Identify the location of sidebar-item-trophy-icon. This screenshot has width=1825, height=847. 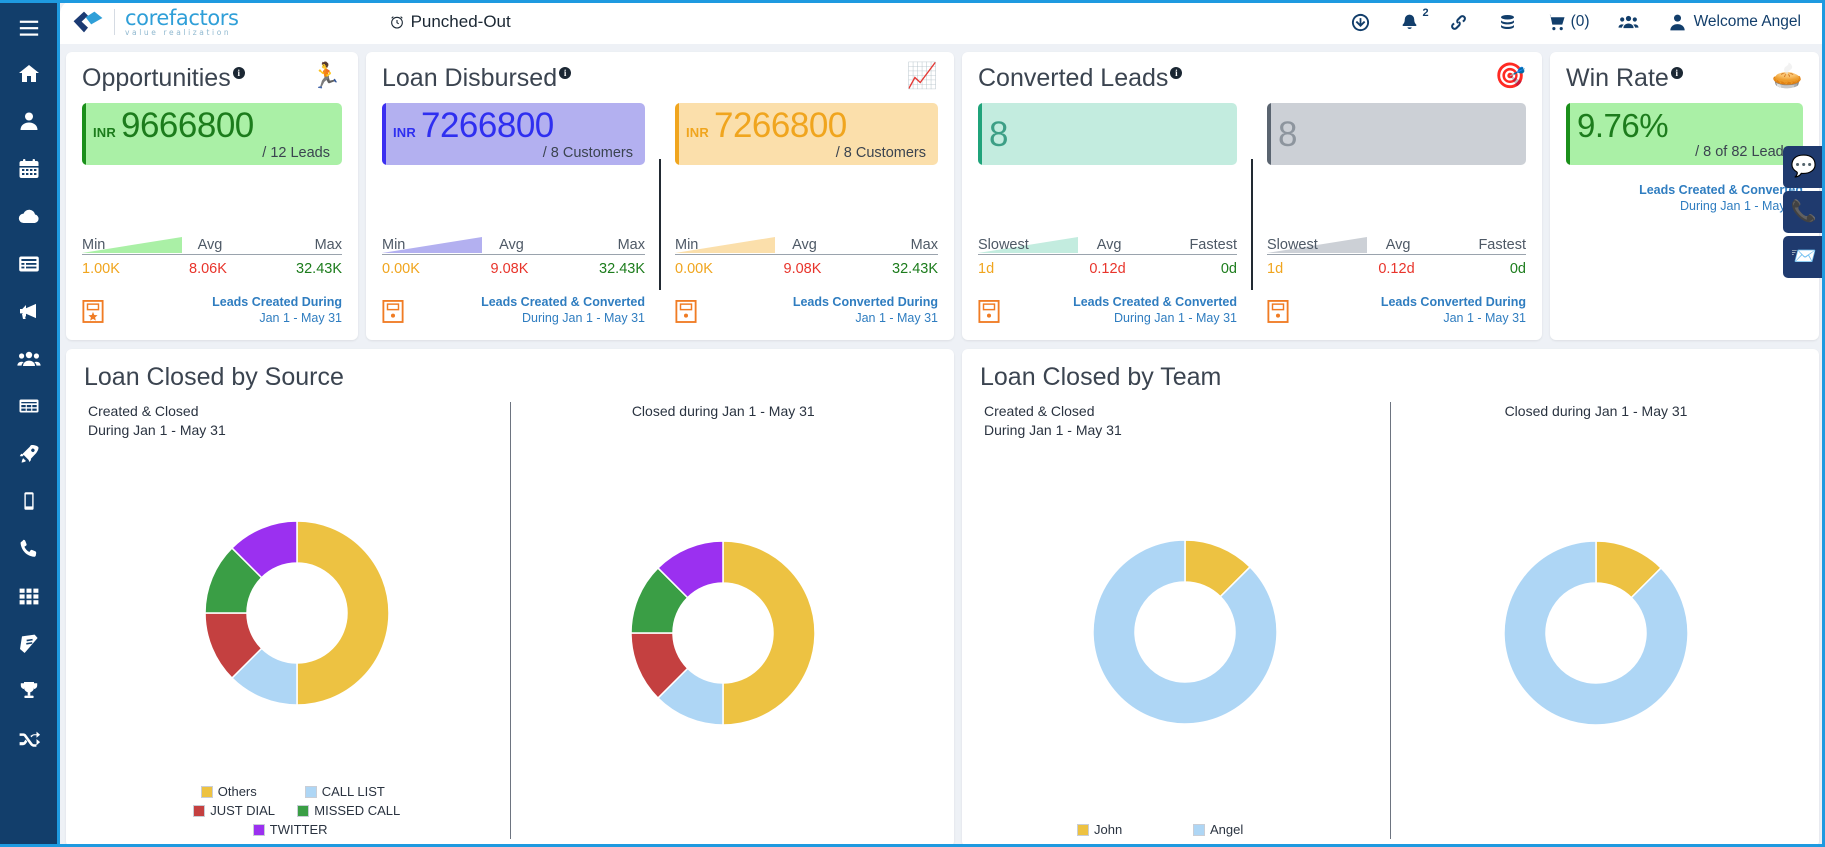
(29, 692).